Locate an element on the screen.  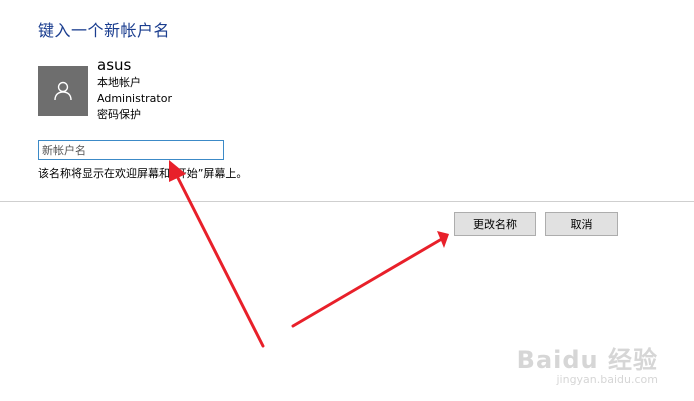
hint-text: 该名称将显示在欢迎屏幕和“开始”屏幕上。 is located at coordinates (143, 173).